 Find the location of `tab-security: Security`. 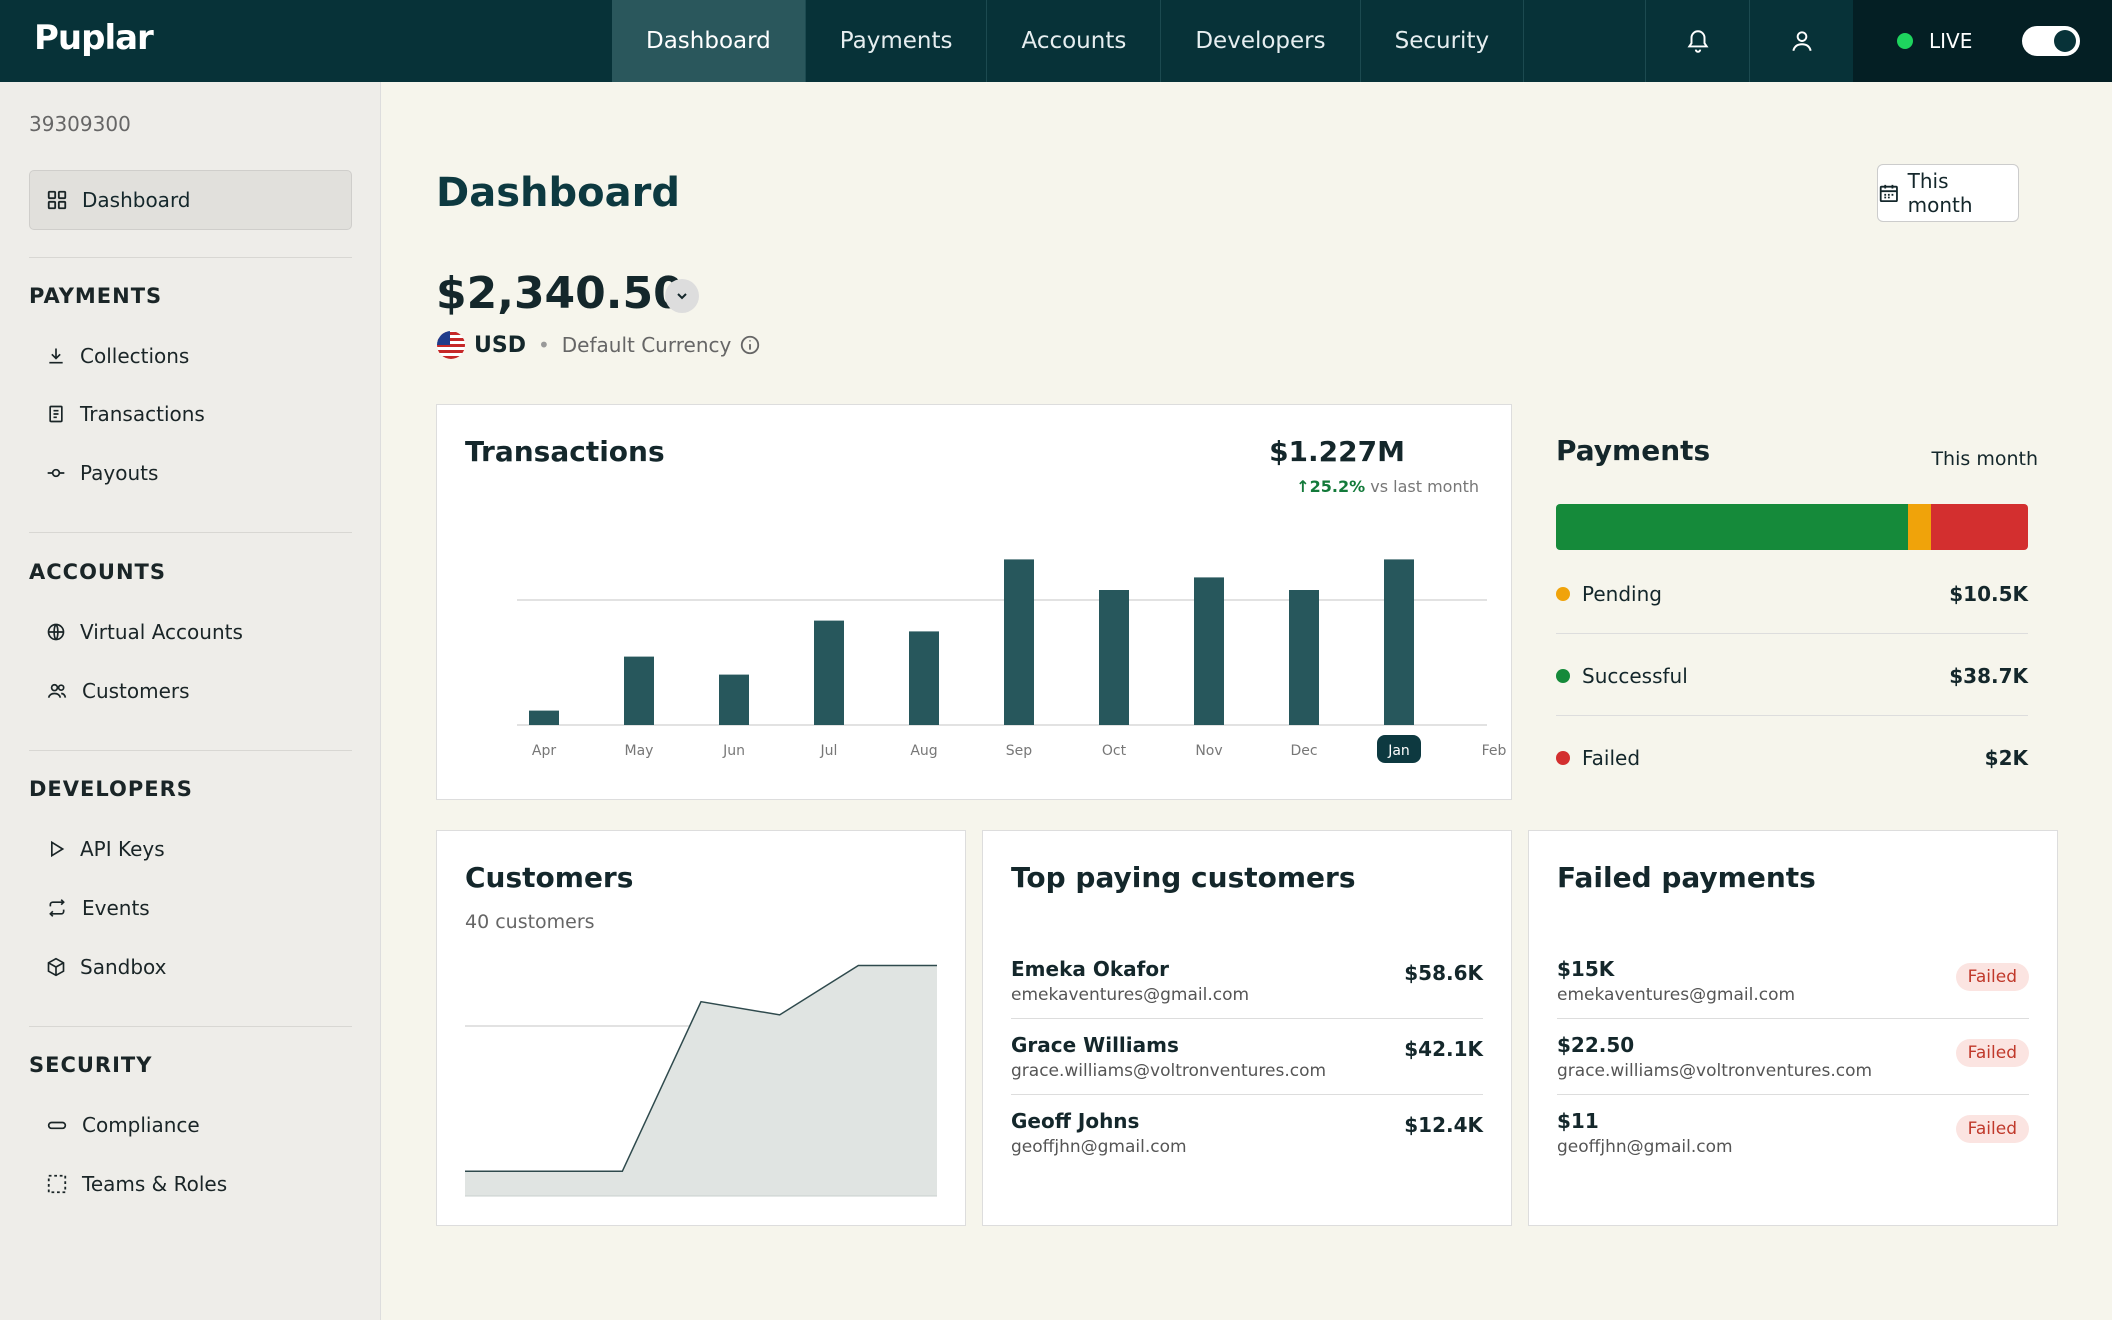

tab-security: Security is located at coordinates (1443, 41).